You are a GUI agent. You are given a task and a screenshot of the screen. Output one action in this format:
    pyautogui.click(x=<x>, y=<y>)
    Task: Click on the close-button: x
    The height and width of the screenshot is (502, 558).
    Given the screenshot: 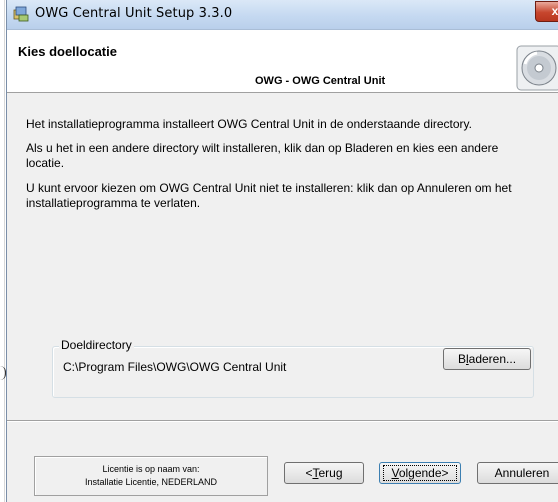 What is the action you would take?
    pyautogui.click(x=546, y=11)
    